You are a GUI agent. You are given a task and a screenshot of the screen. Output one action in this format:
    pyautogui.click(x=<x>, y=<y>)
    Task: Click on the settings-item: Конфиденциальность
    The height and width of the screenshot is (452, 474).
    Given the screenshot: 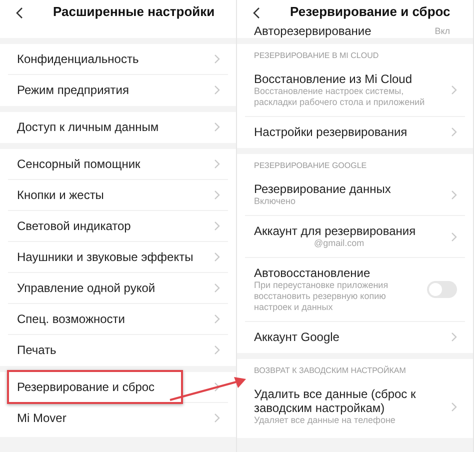 What is the action you would take?
    pyautogui.click(x=118, y=59)
    